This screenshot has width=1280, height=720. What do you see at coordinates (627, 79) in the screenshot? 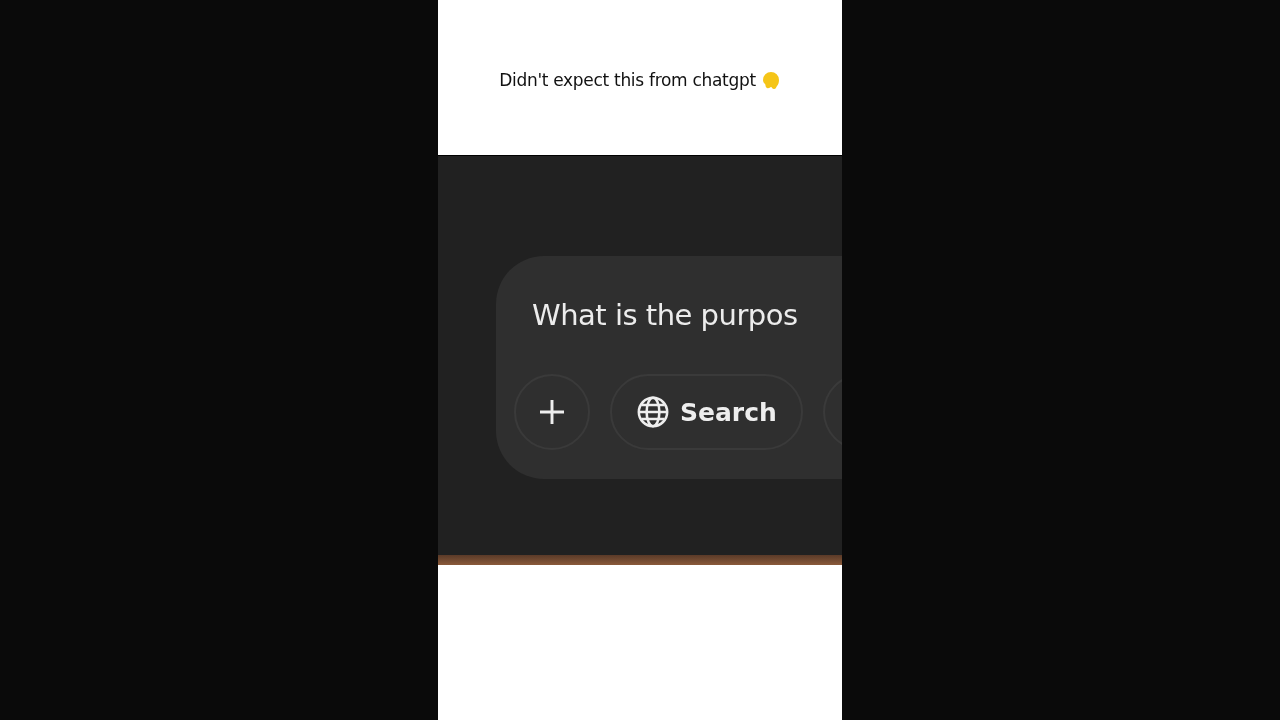
I see `caption-text: Didn't expect this from chatgpt` at bounding box center [627, 79].